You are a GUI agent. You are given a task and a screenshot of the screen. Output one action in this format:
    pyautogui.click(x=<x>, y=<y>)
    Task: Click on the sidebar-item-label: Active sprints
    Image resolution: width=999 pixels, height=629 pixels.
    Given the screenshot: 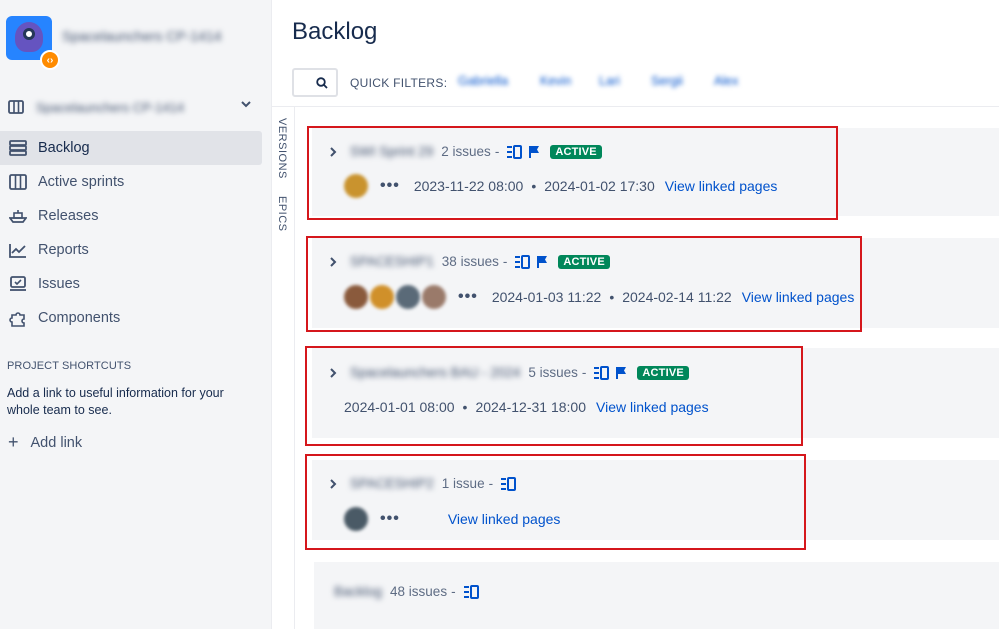 What is the action you would take?
    pyautogui.click(x=81, y=182)
    